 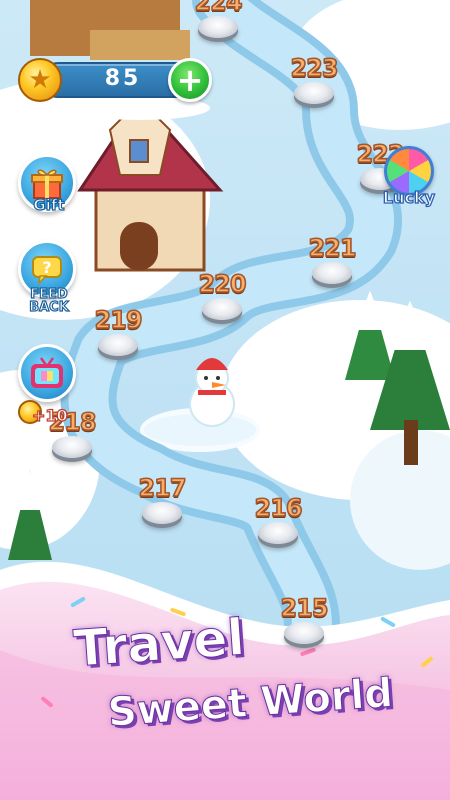 What do you see at coordinates (219, 8) in the screenshot?
I see `level-number: 224` at bounding box center [219, 8].